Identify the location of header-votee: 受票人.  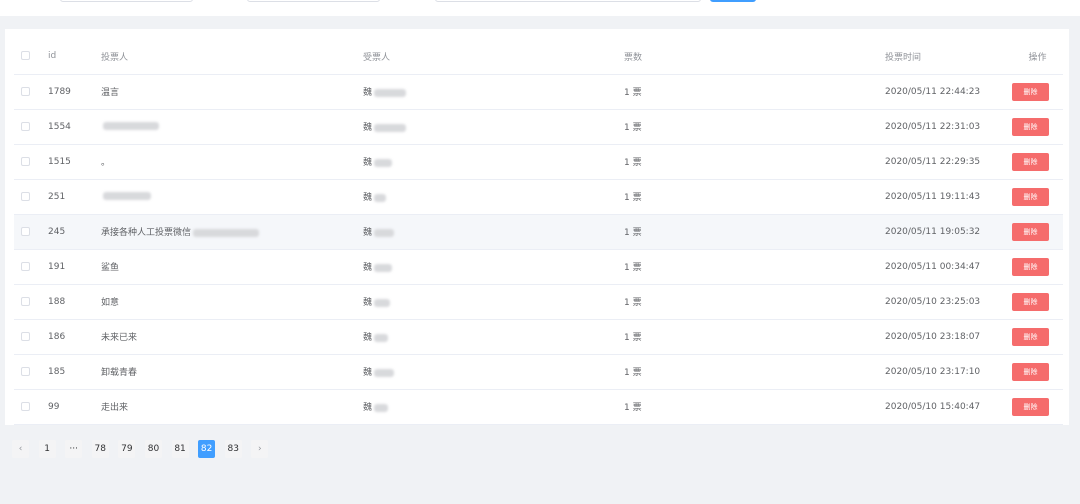
(493, 57).